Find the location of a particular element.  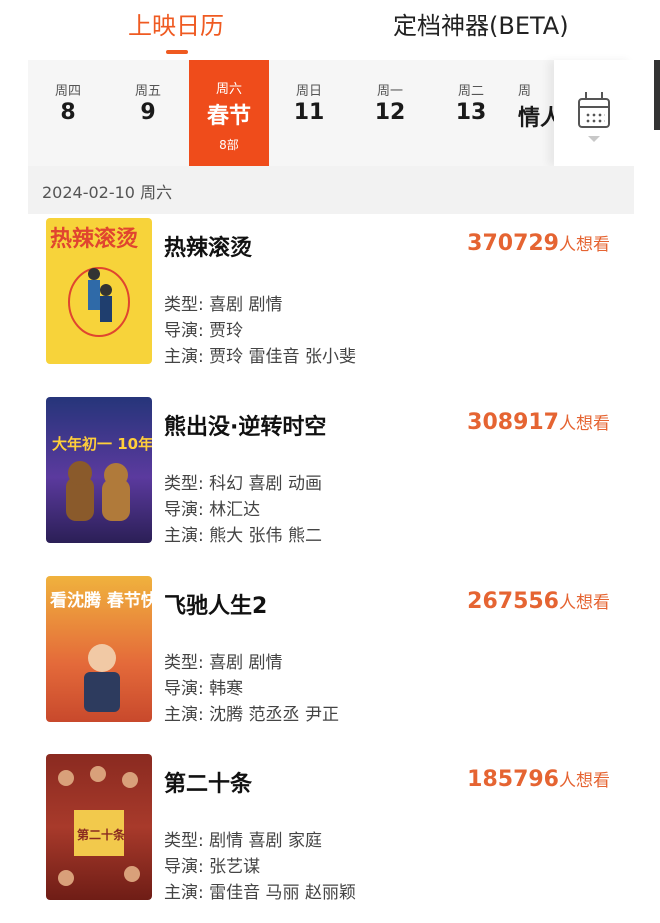

date-item-selected: 周六 春节 8部 is located at coordinates (229, 113).